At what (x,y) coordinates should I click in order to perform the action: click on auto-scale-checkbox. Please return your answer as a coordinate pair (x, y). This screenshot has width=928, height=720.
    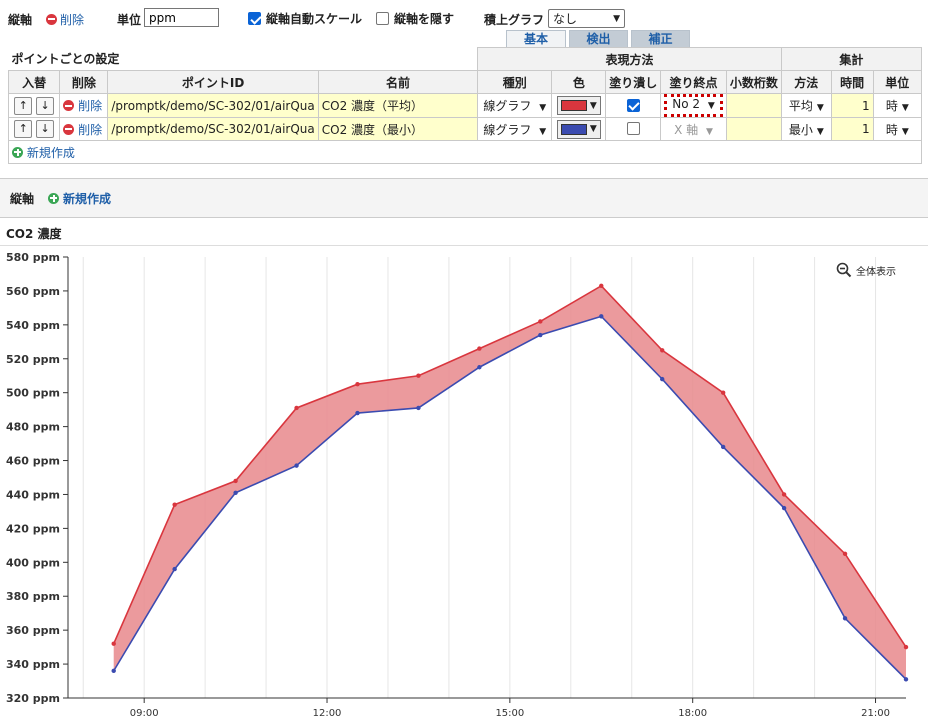
    Looking at the image, I should click on (254, 18).